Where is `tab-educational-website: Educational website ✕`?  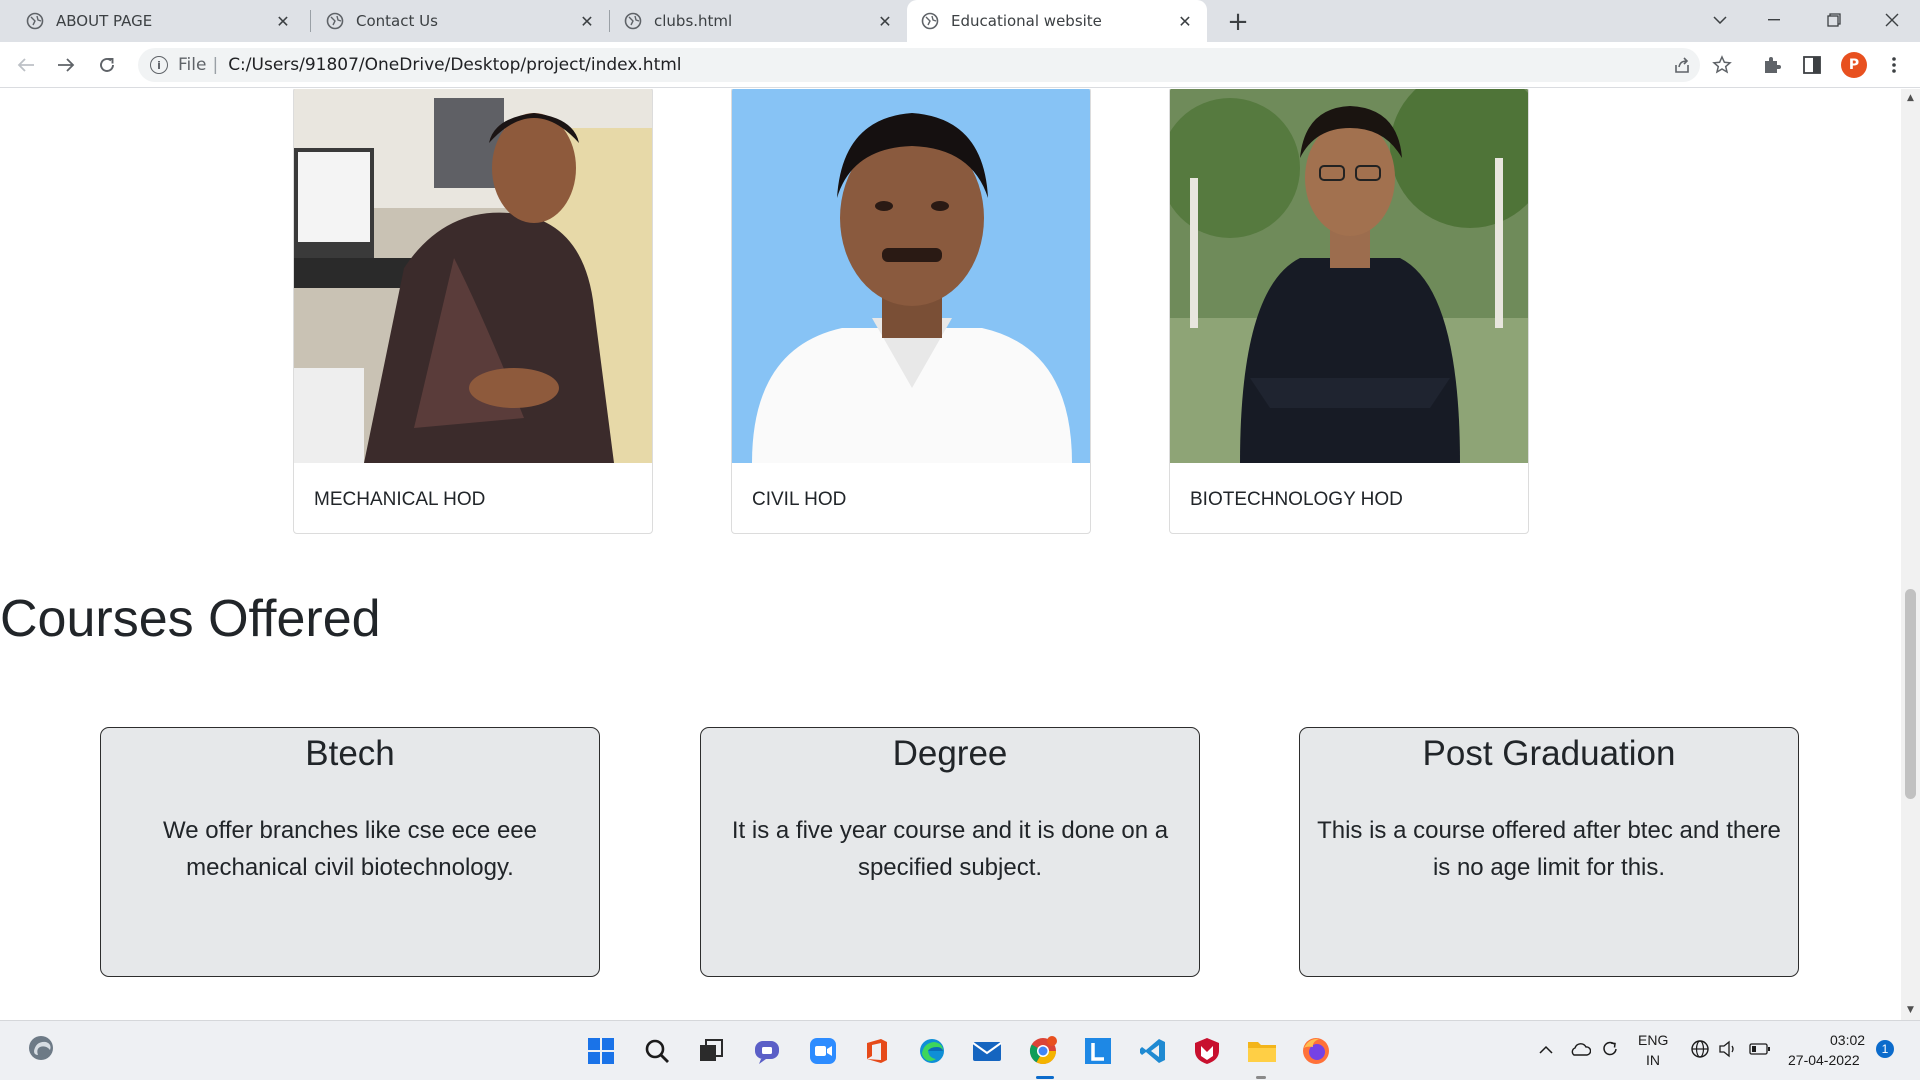 tab-educational-website: Educational website ✕ is located at coordinates (1057, 21).